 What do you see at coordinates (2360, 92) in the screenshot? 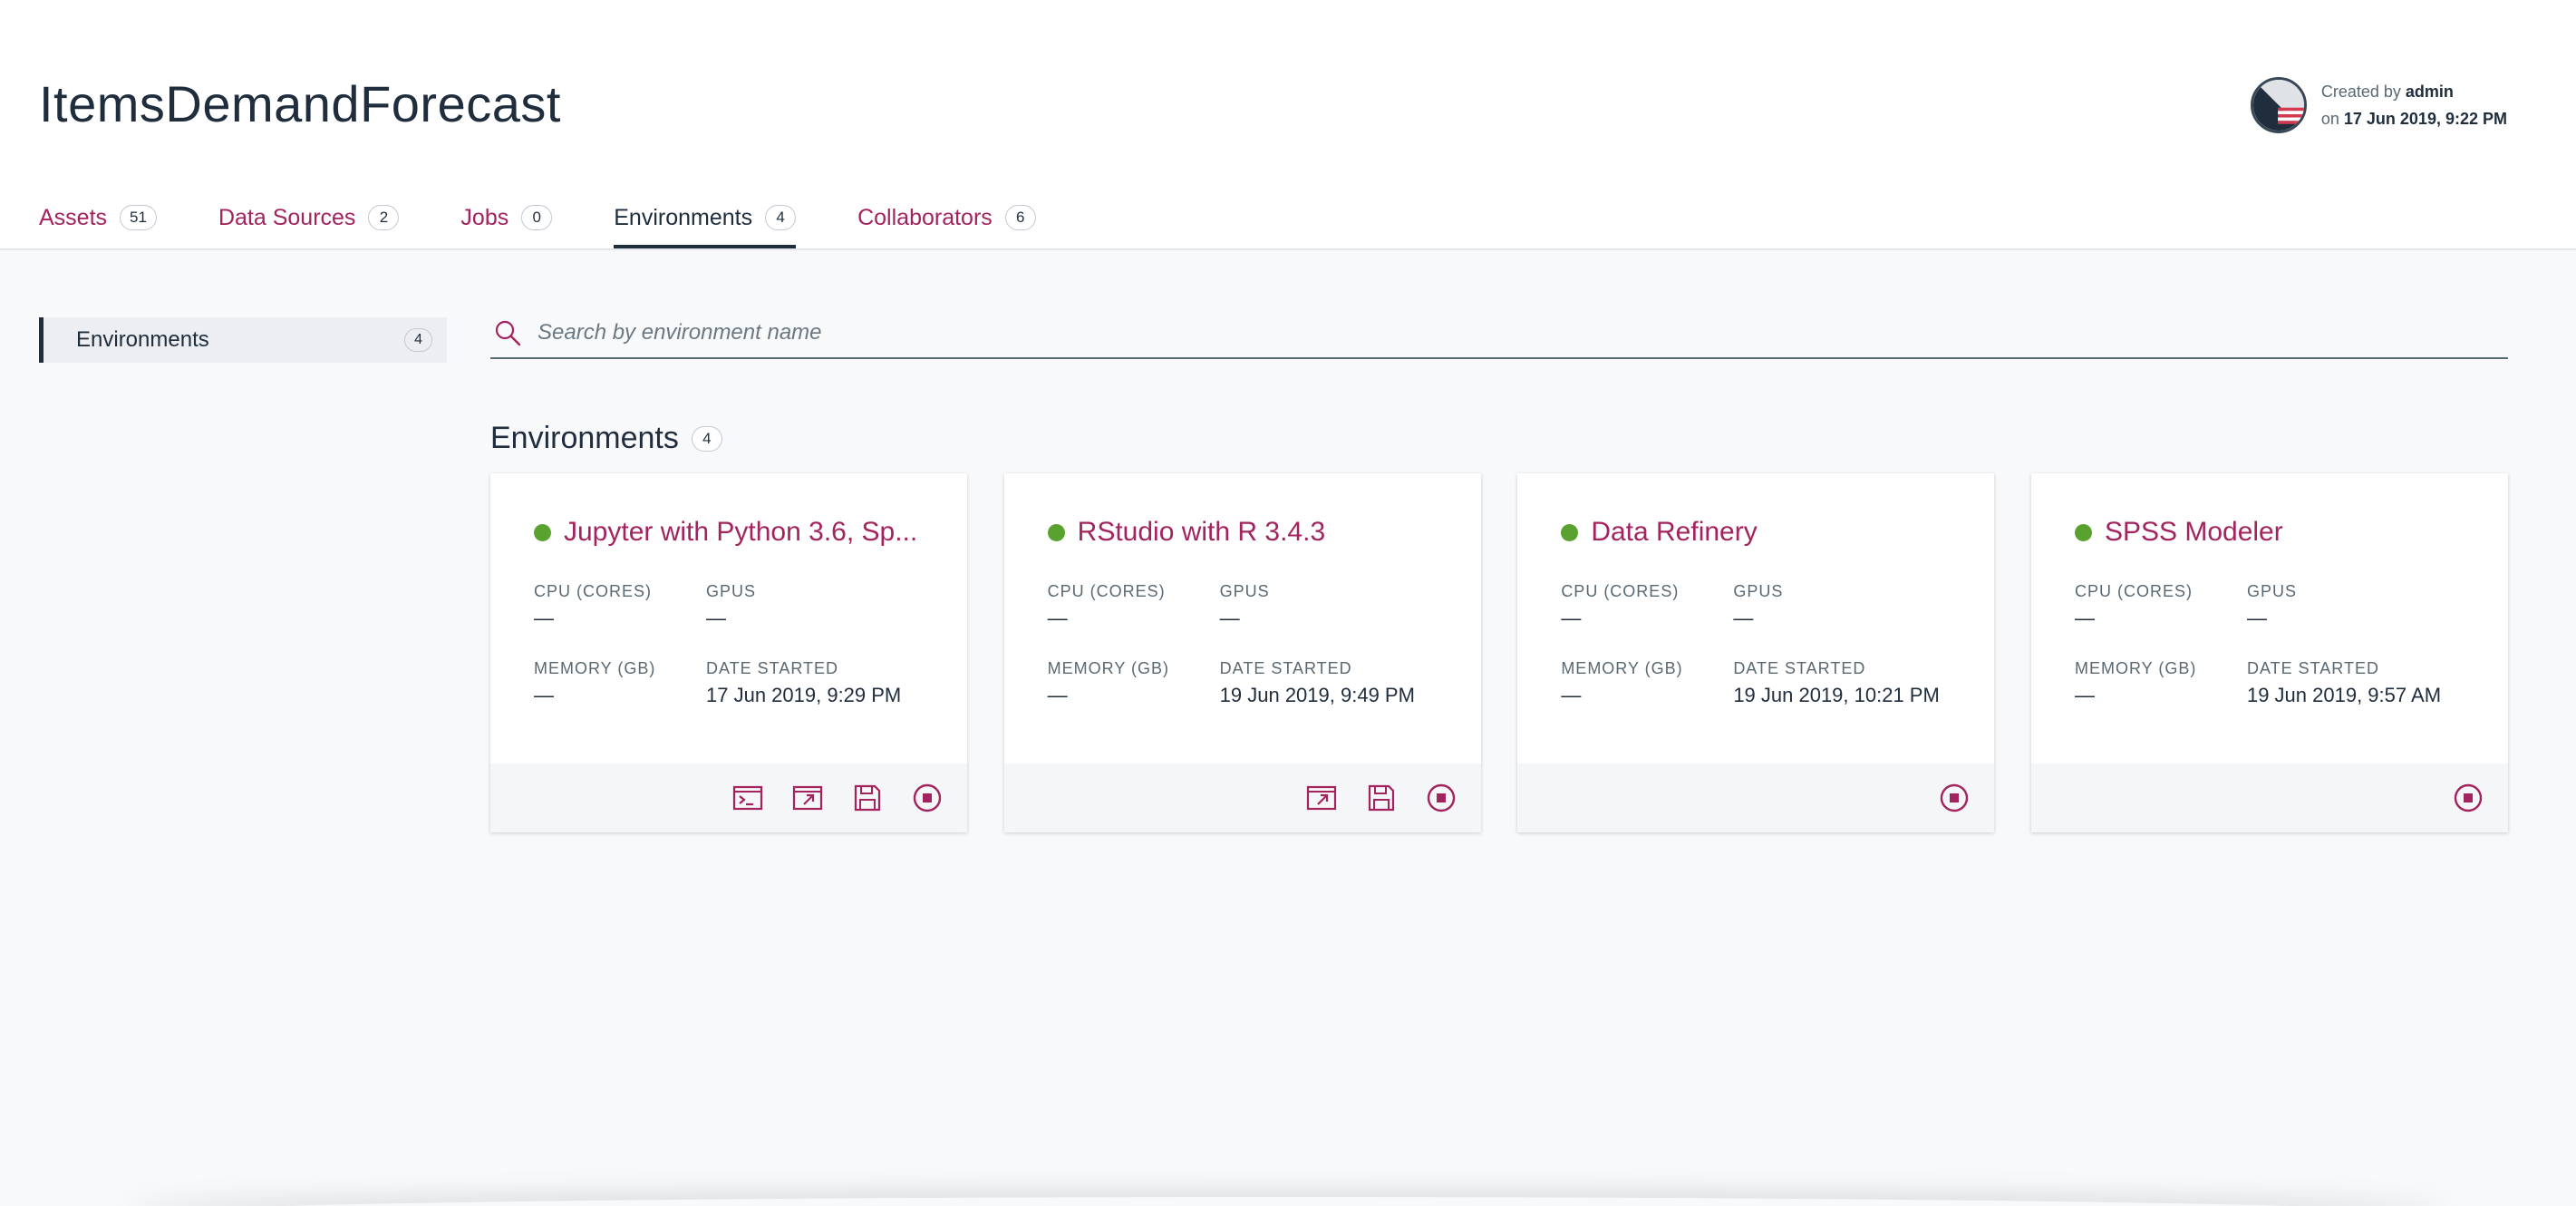
I see `created-by-label: Created by` at bounding box center [2360, 92].